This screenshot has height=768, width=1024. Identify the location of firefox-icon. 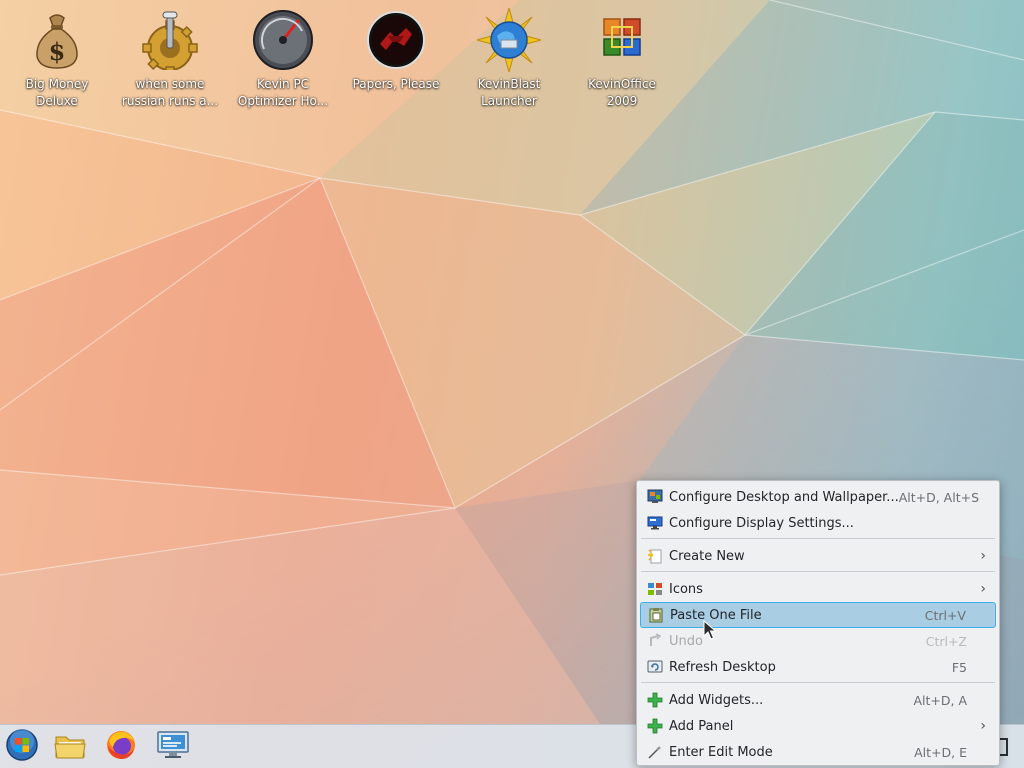
(121, 747).